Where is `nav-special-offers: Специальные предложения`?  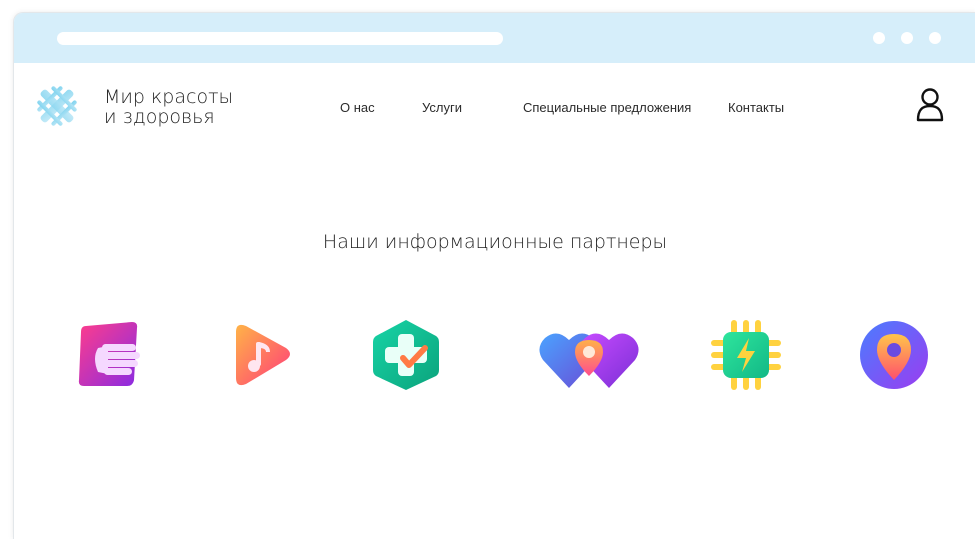 nav-special-offers: Специальные предложения is located at coordinates (607, 107).